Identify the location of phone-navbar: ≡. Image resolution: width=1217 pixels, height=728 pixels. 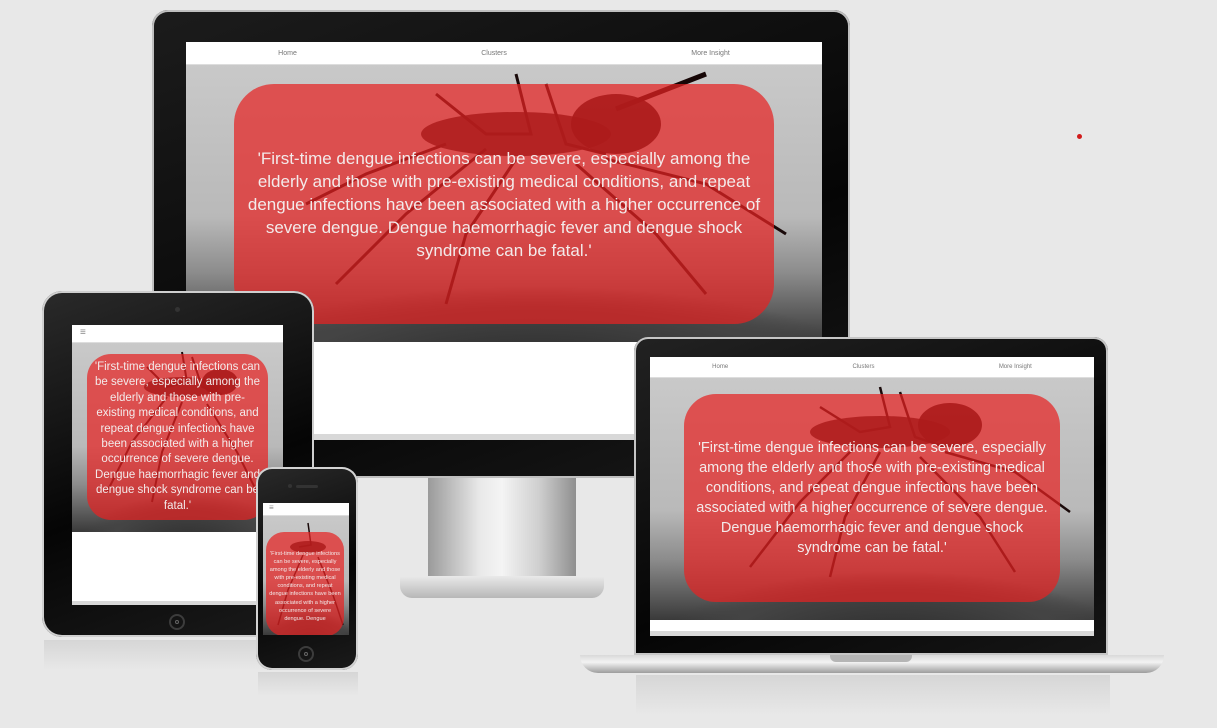
(306, 509).